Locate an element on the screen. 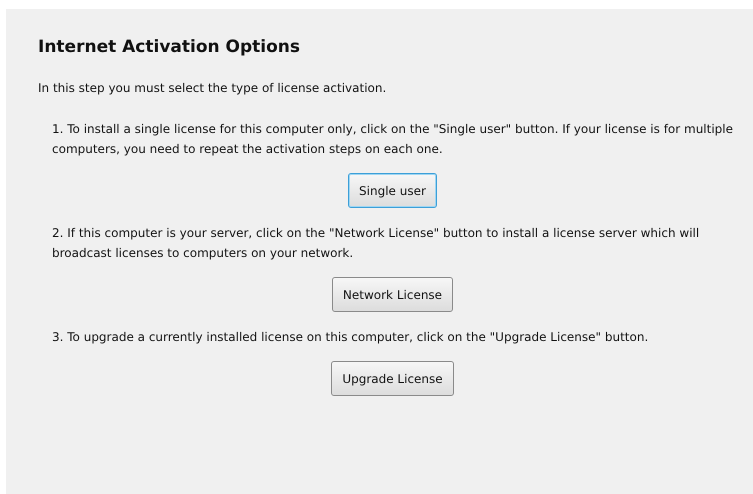 Image resolution: width=753 pixels, height=494 pixels. option-description: 3. To upgrade a currently installed license on this computer, click on the "Upgrade License" button. is located at coordinates (351, 337).